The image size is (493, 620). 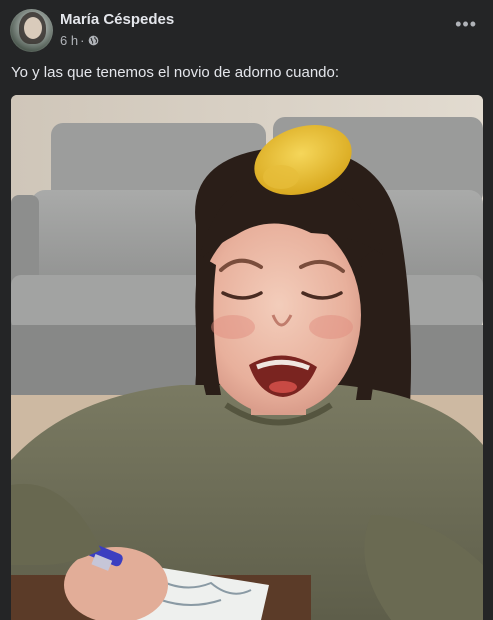 I want to click on avatar-face, so click(x=33, y=28).